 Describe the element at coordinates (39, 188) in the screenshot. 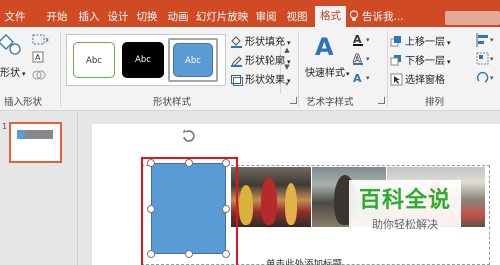

I see `slide-thumbnail-pane: 1` at that location.